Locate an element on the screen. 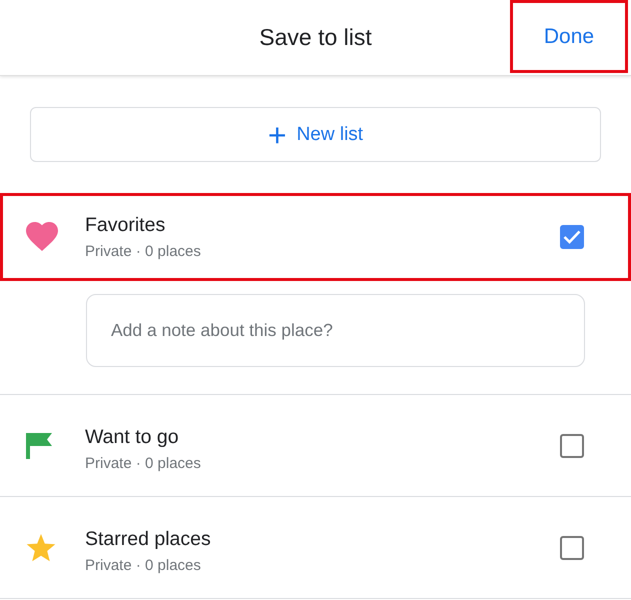 This screenshot has height=600, width=631. list-name: Want to go is located at coordinates (132, 437).